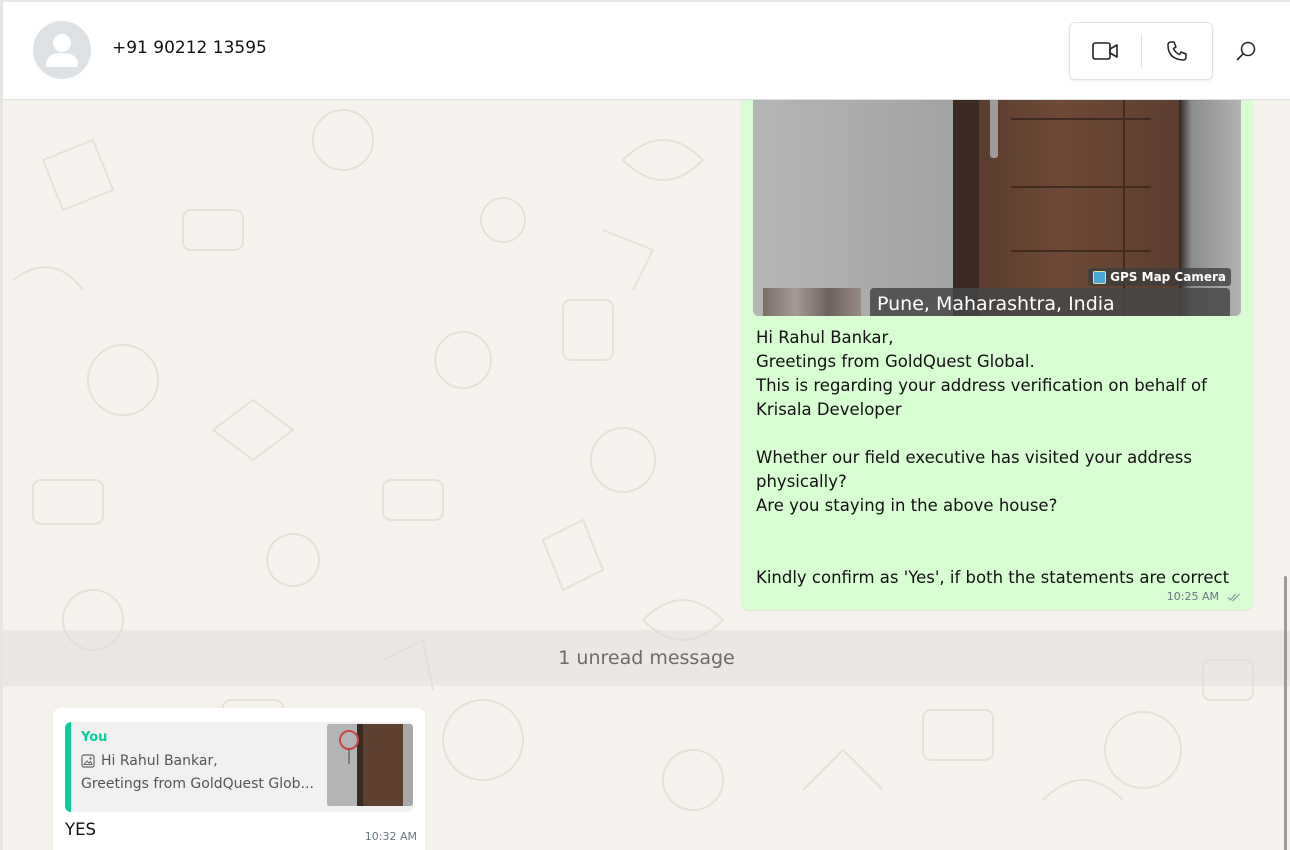  I want to click on quote-preview-line: Hi Rahul Bankar,, so click(149, 761).